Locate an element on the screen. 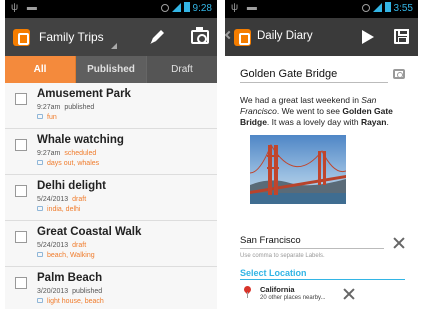  post-labels: days out, whales is located at coordinates (68, 163).